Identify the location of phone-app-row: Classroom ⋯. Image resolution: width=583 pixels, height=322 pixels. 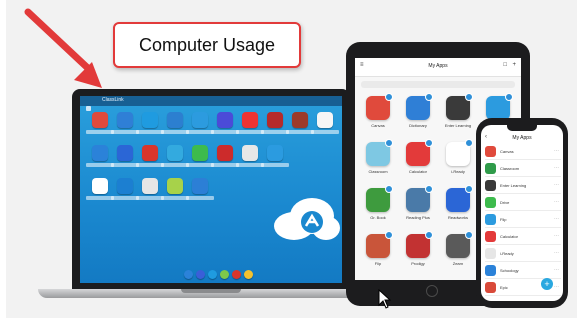
(523, 169).